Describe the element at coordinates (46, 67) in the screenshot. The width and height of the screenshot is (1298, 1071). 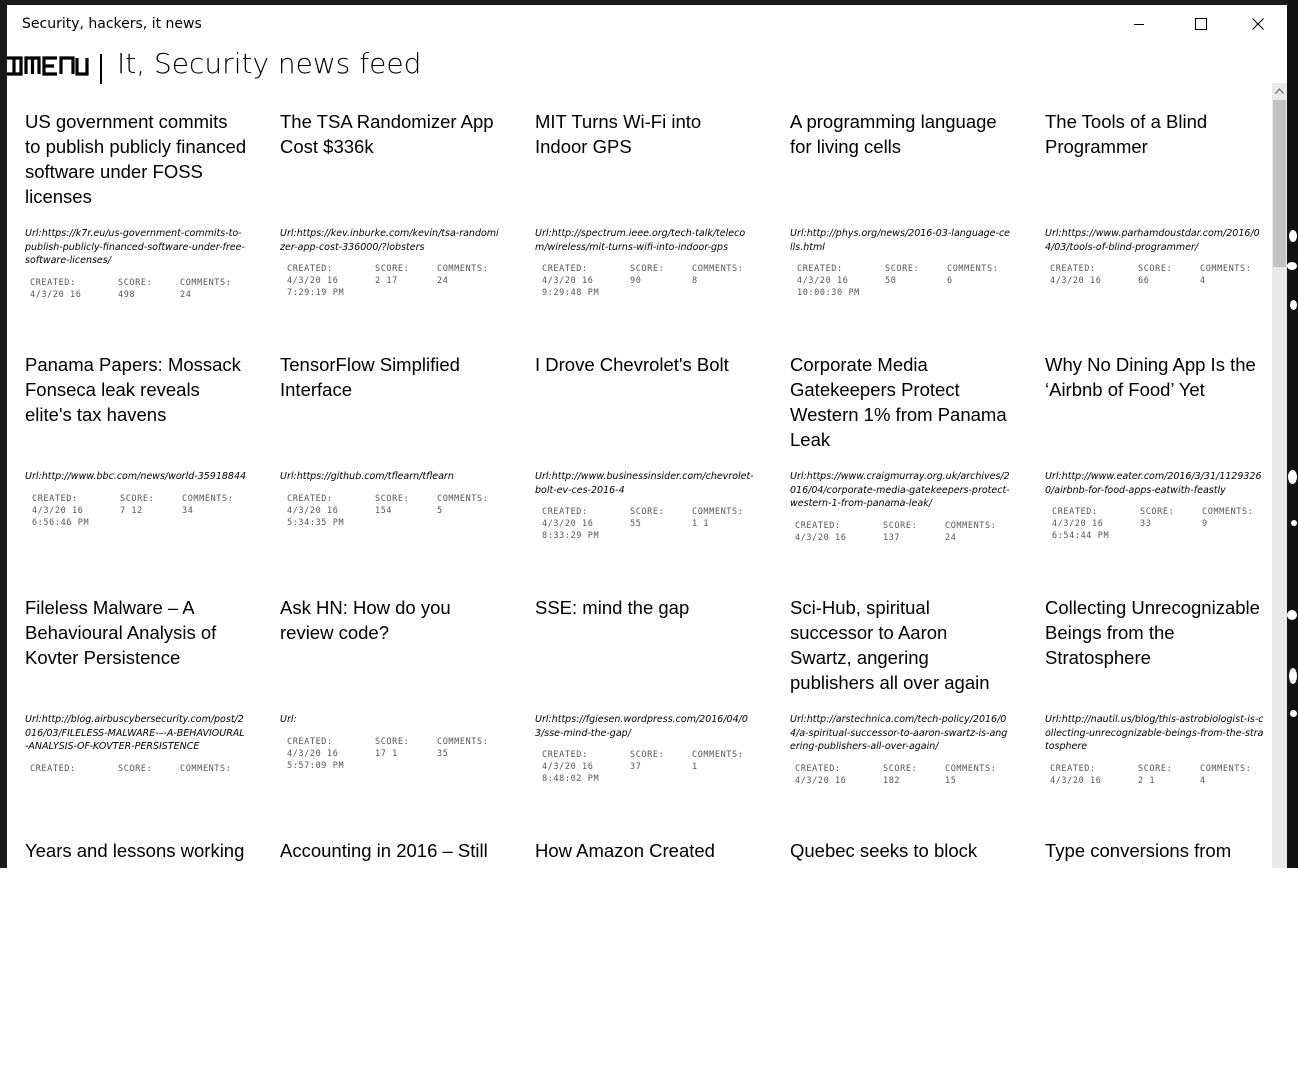
I see `menu-button` at that location.